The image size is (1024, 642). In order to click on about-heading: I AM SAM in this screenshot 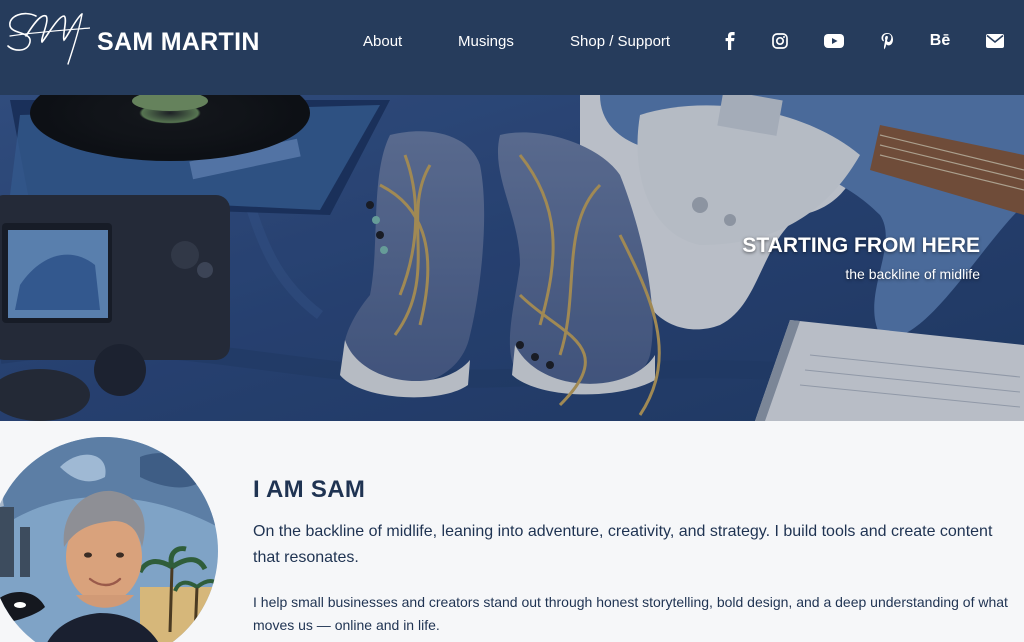, I will do `click(309, 489)`.